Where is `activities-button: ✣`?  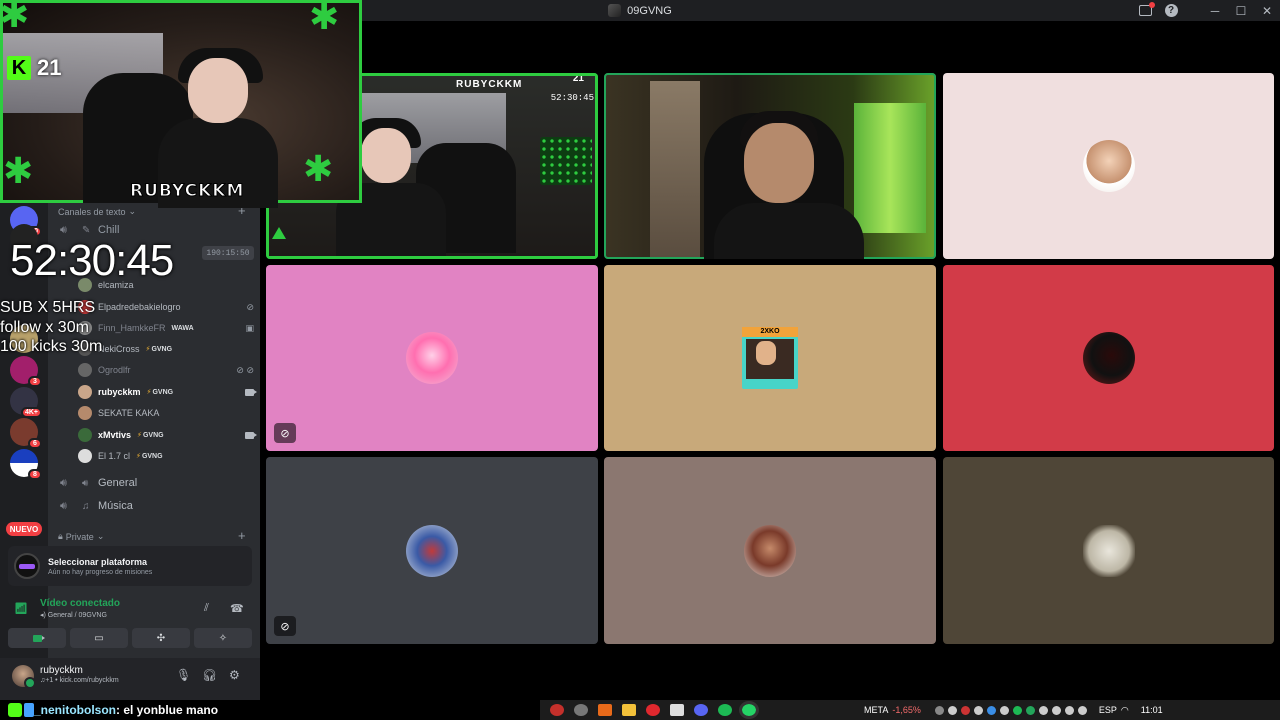 activities-button: ✣ is located at coordinates (161, 638).